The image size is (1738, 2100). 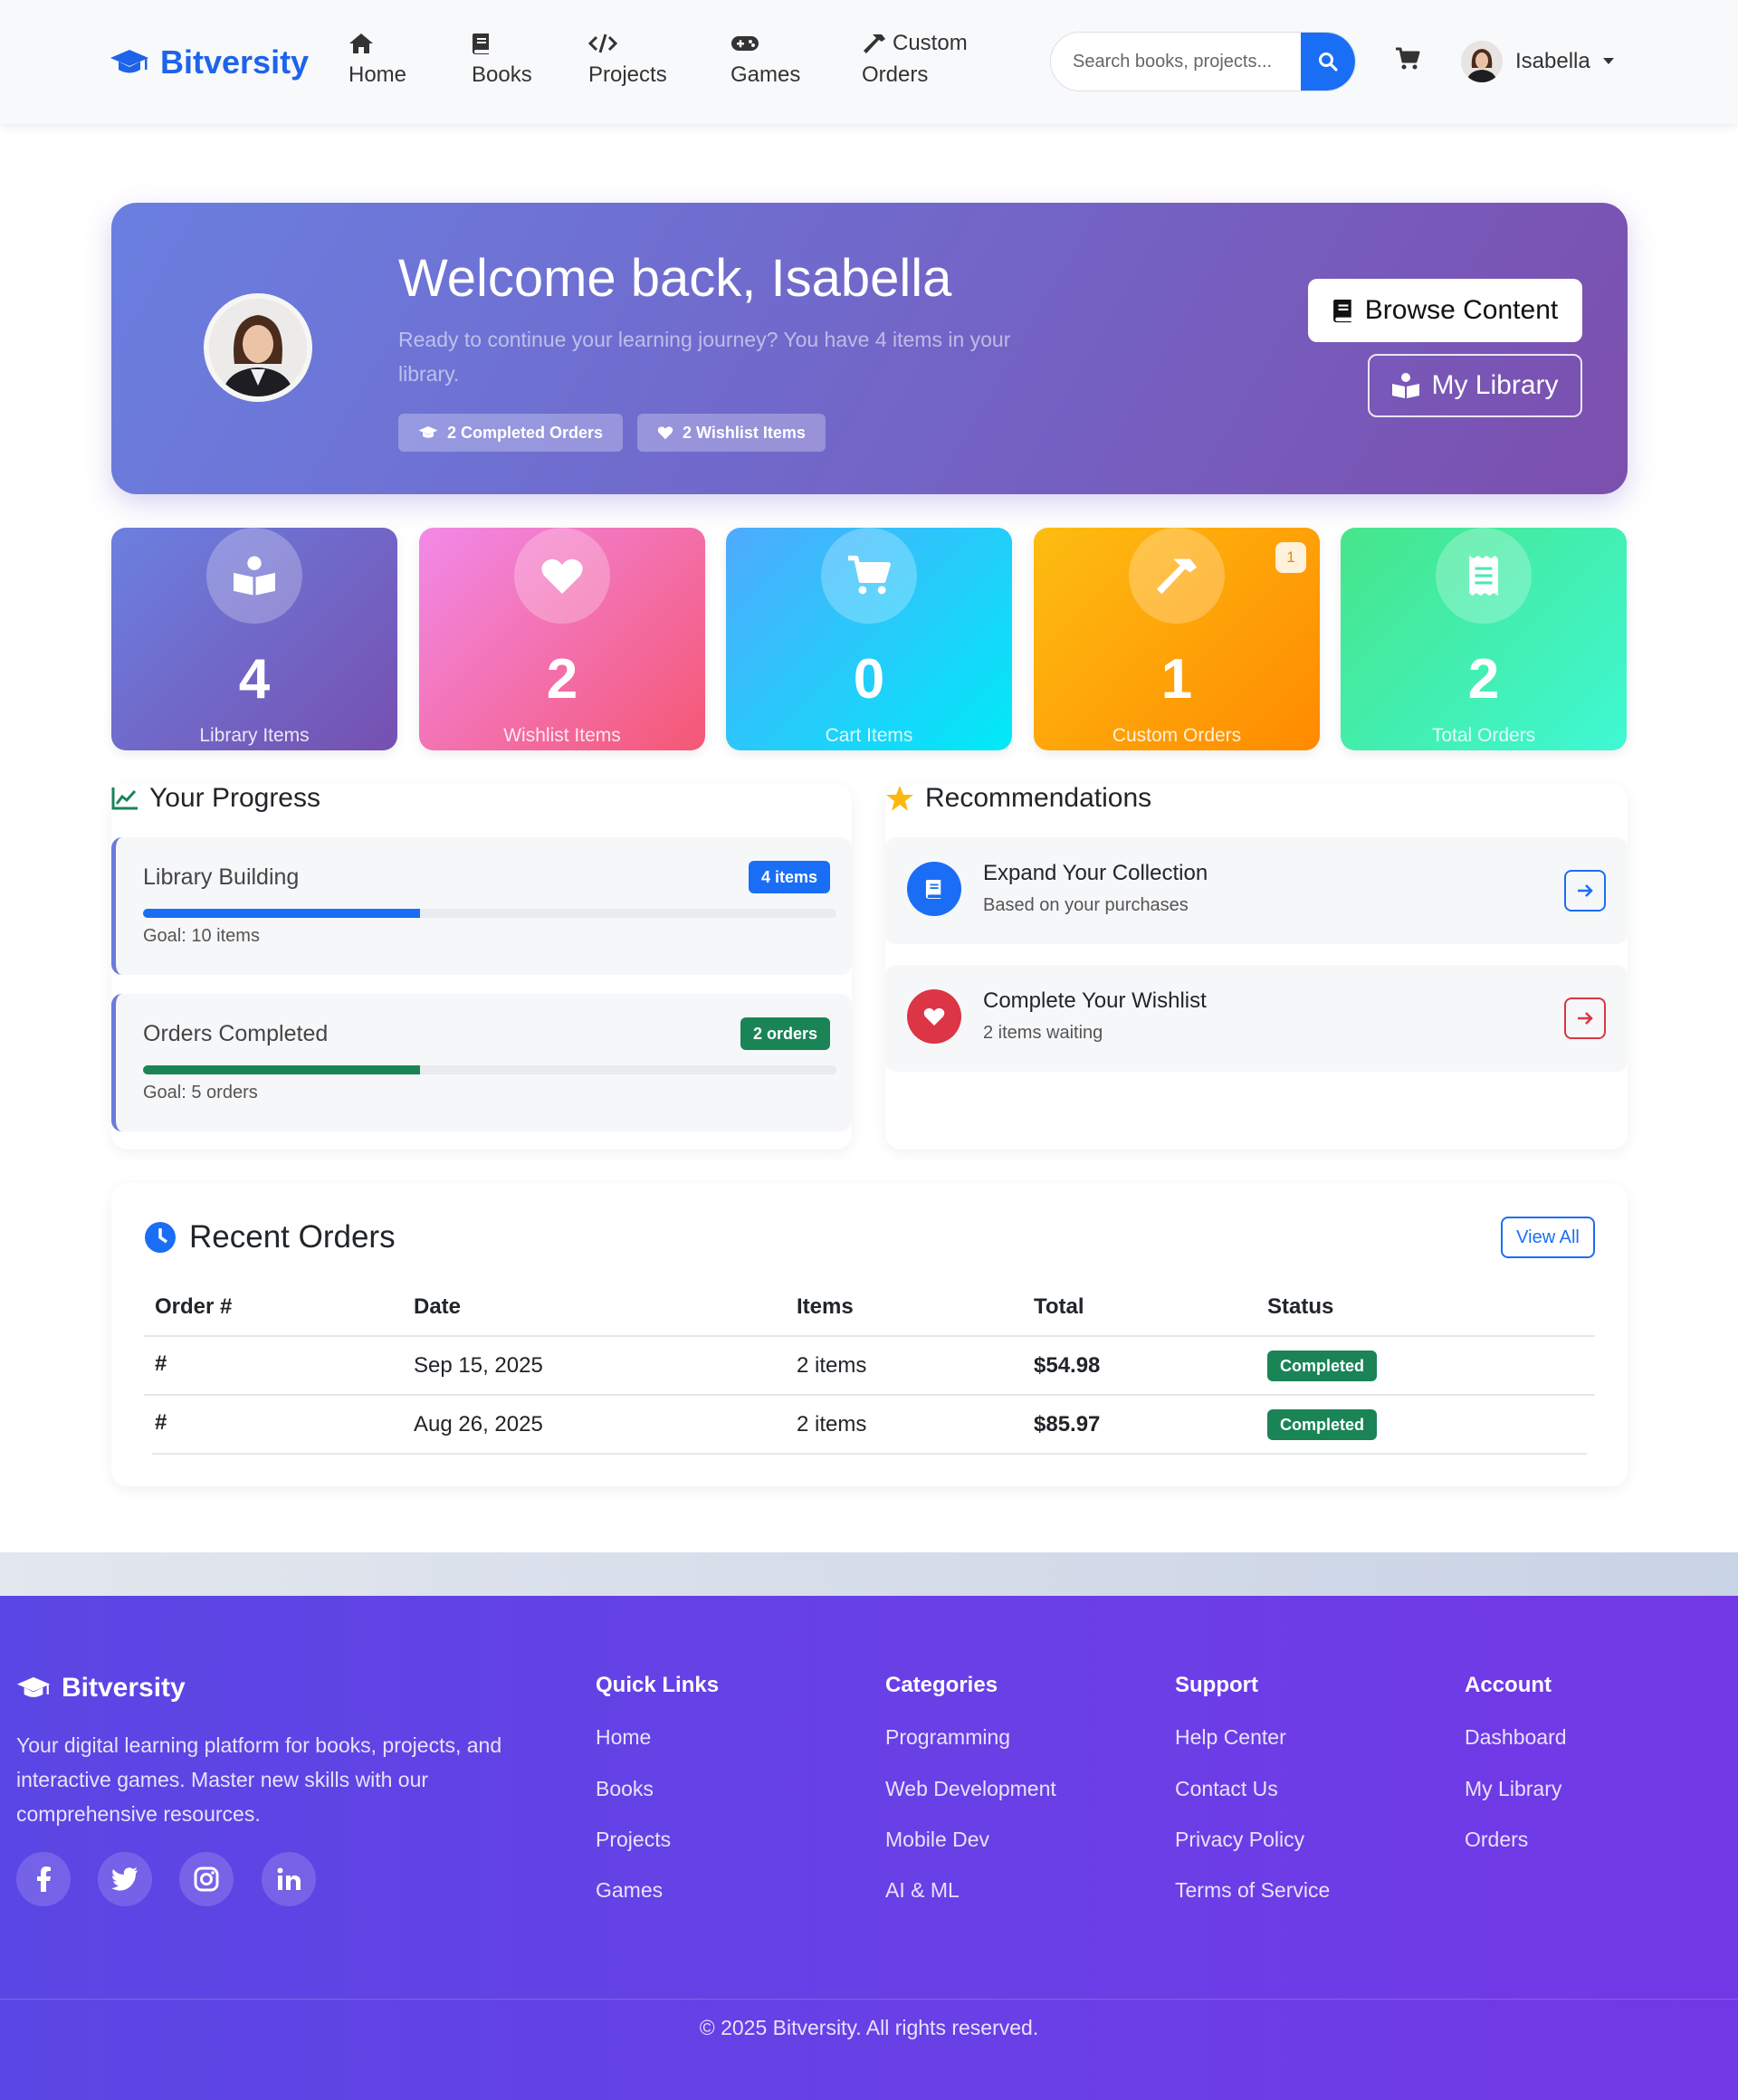 What do you see at coordinates (1495, 385) in the screenshot?
I see `my-library-label: My Library` at bounding box center [1495, 385].